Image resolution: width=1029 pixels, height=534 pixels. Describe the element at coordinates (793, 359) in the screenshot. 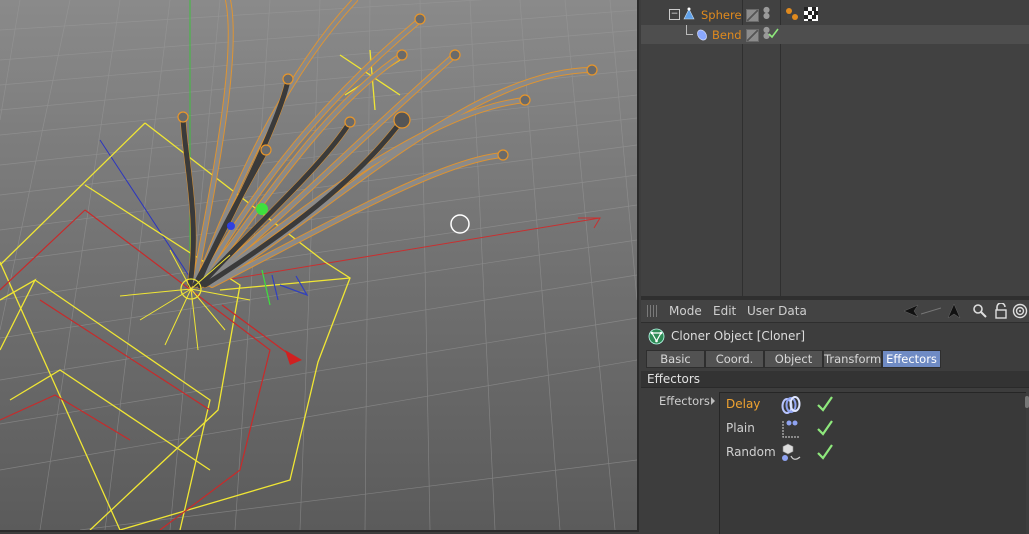

I see `tab-object: Object` at that location.